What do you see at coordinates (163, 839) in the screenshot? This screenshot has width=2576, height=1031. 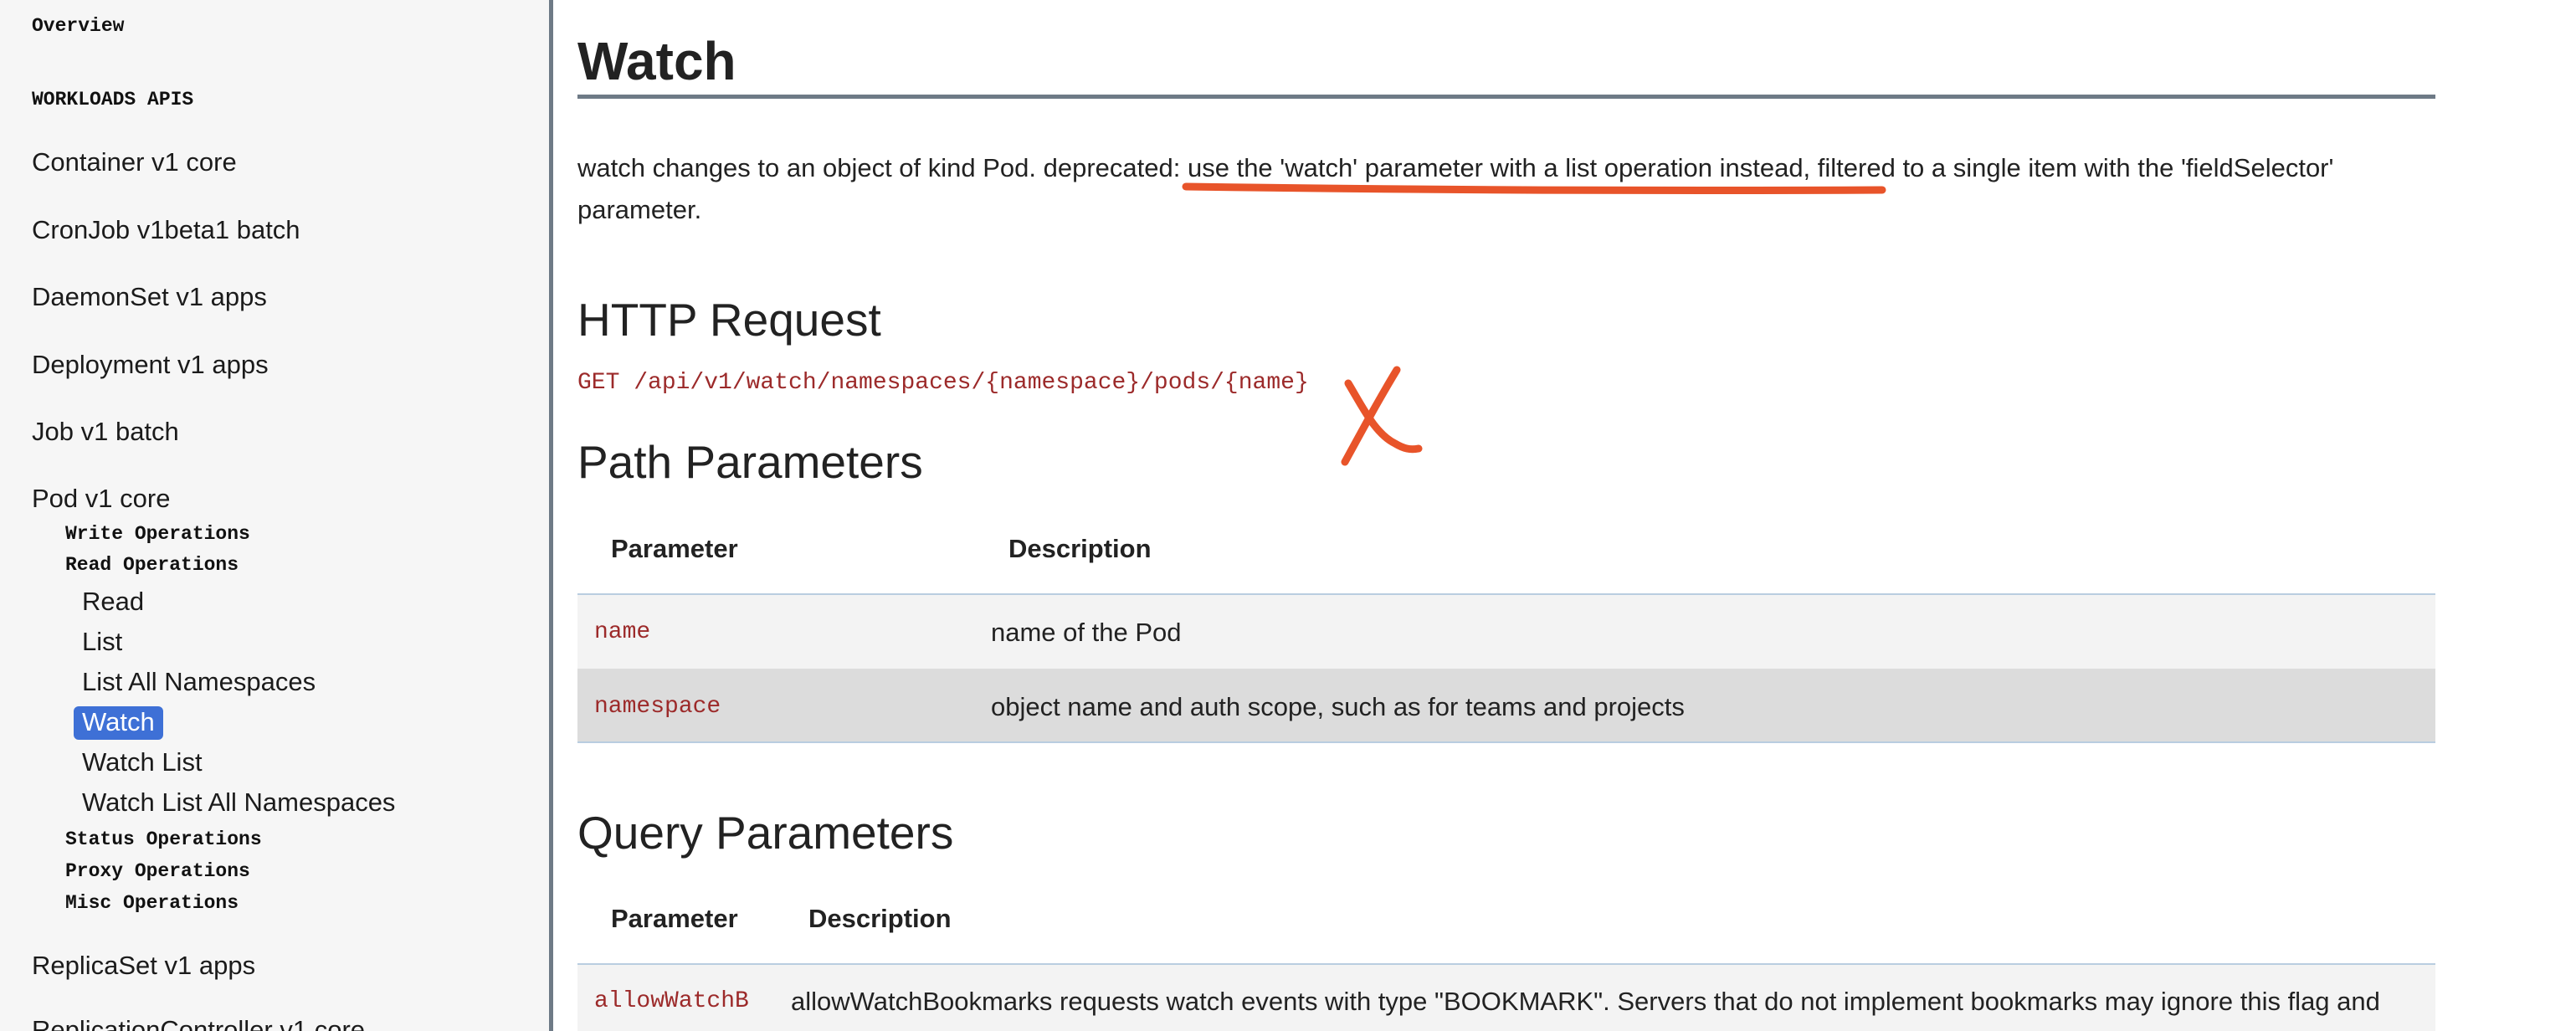 I see `sidebar-group-status-operations: Status Operations` at bounding box center [163, 839].